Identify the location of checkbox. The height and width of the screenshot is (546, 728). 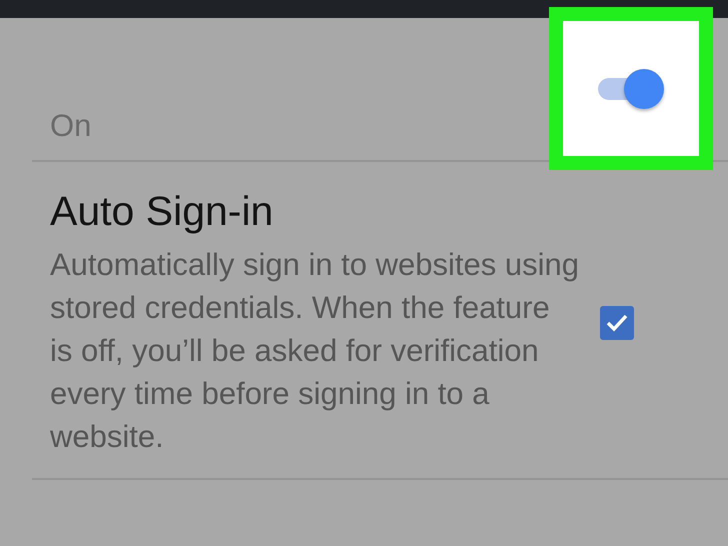
(617, 323).